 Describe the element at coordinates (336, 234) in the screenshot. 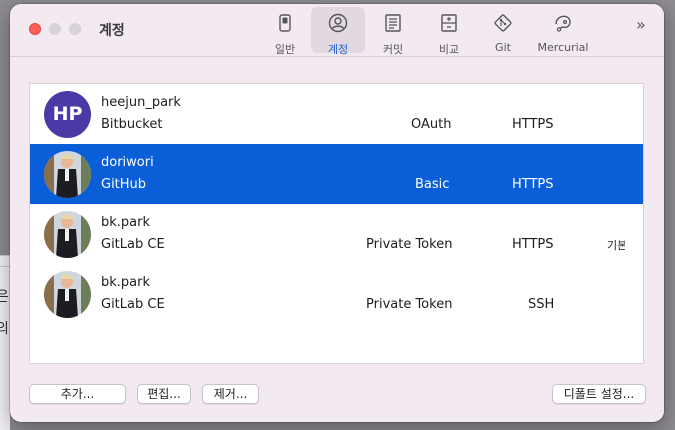

I see `account-row: bk.park GitLab CE Private Token HTTPS 기본` at that location.